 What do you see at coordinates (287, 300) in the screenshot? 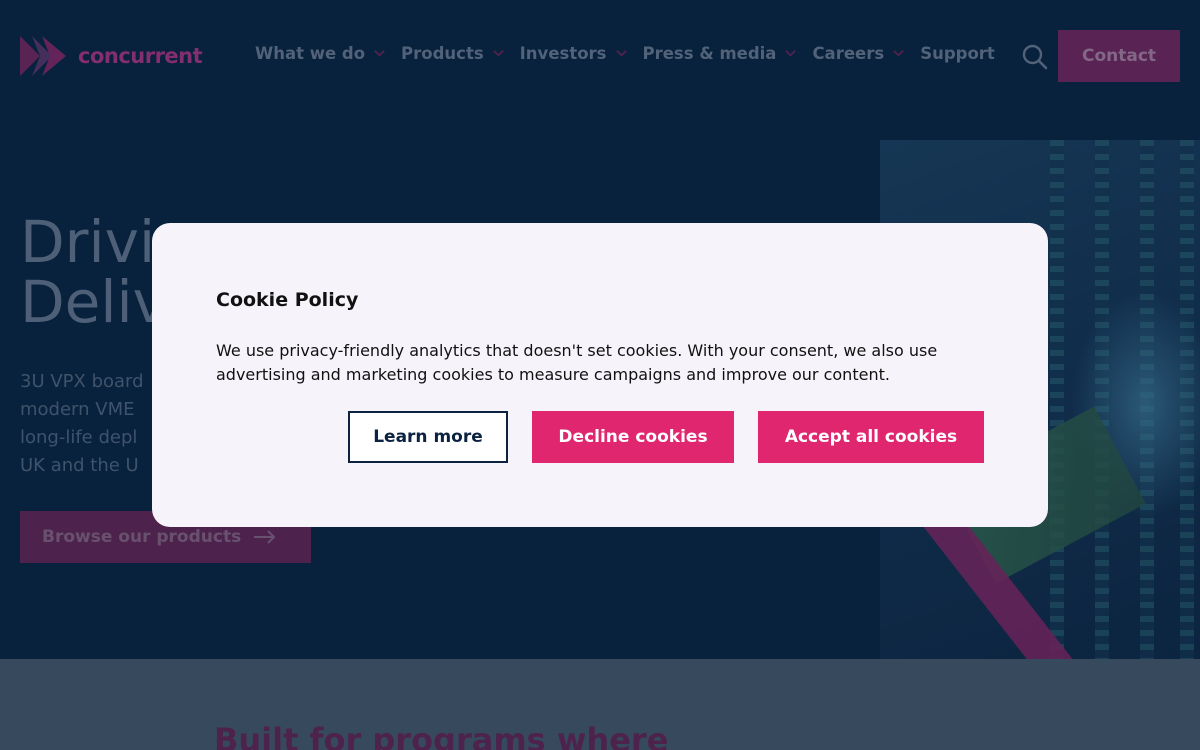
I see `cookie-policy-title: Cookie Policy` at bounding box center [287, 300].